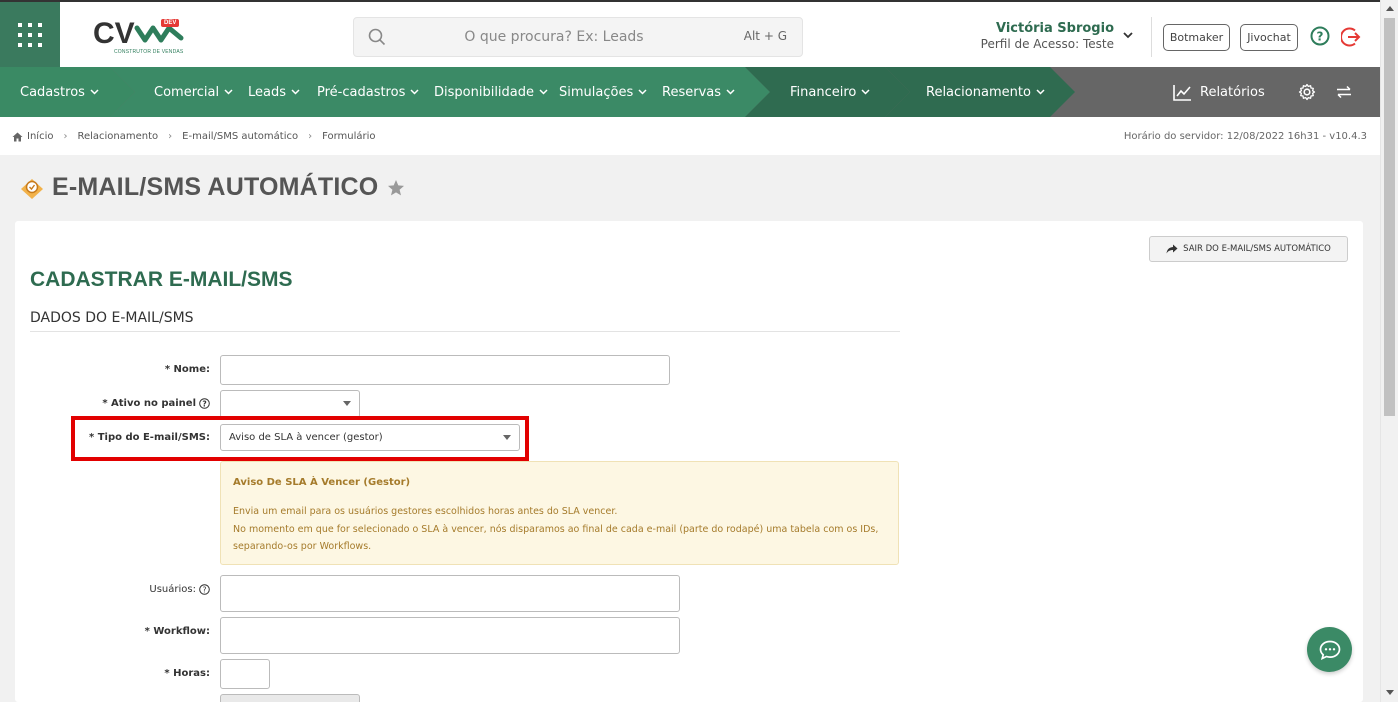  Describe the element at coordinates (450, 593) in the screenshot. I see `usuarios-multiselect` at that location.